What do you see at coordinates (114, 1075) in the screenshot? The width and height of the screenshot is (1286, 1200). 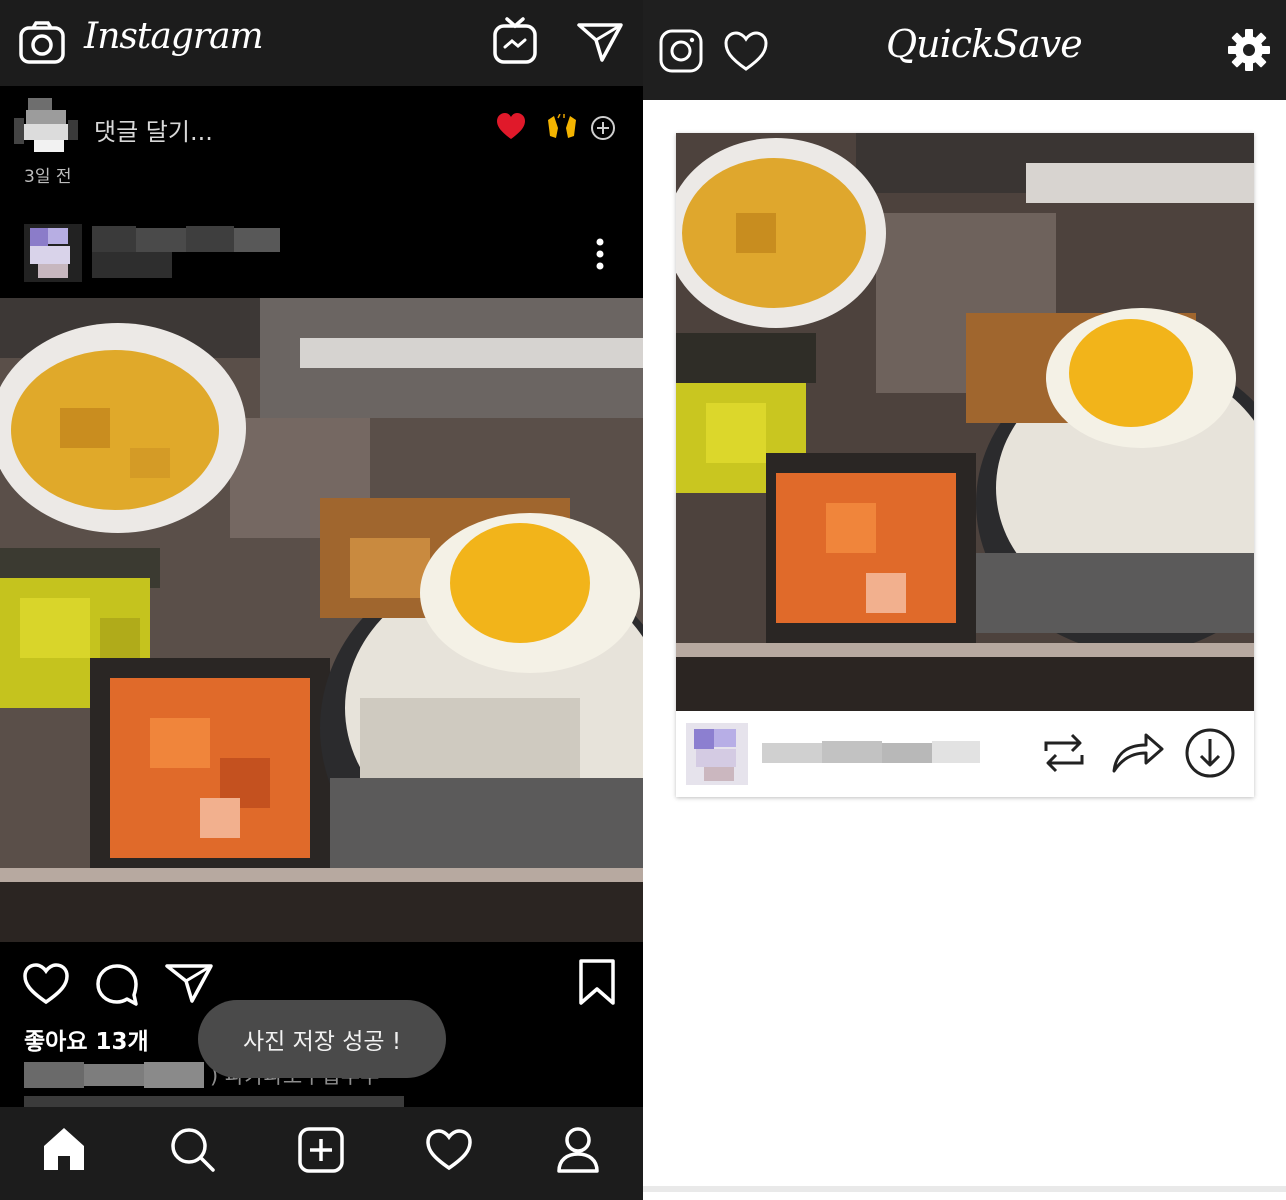 I see `caption-username-blurred` at bounding box center [114, 1075].